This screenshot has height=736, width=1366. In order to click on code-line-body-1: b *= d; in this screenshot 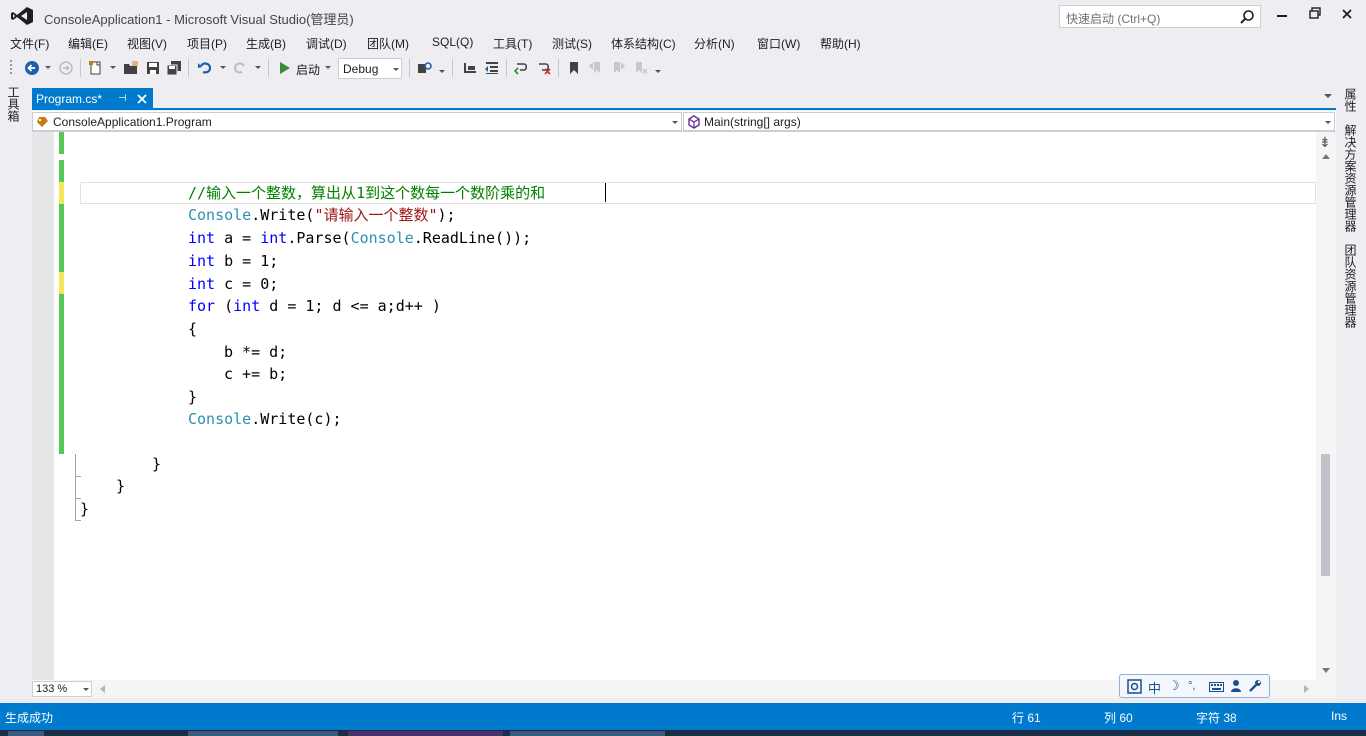, I will do `click(256, 352)`.